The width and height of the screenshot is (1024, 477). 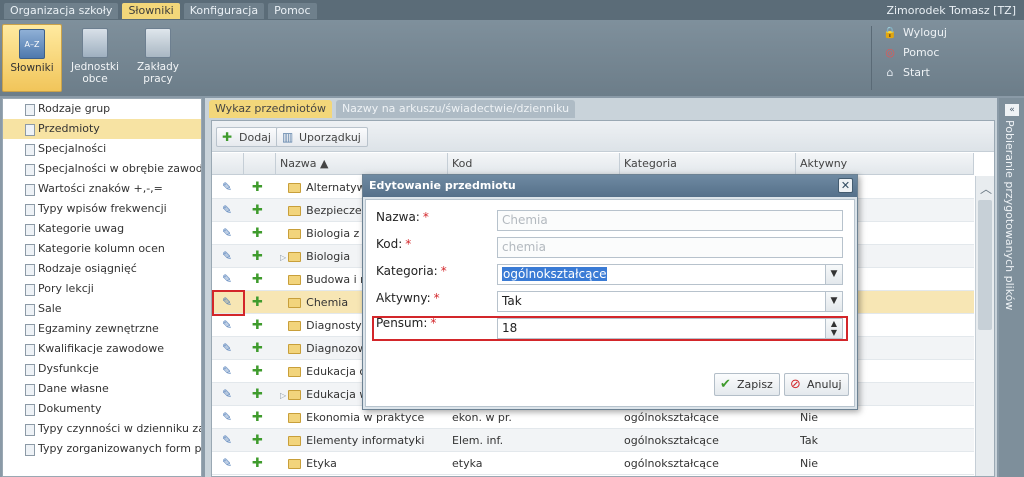 What do you see at coordinates (158, 58) in the screenshot?
I see `ribbon-zaklady-button: Zakłady pracy` at bounding box center [158, 58].